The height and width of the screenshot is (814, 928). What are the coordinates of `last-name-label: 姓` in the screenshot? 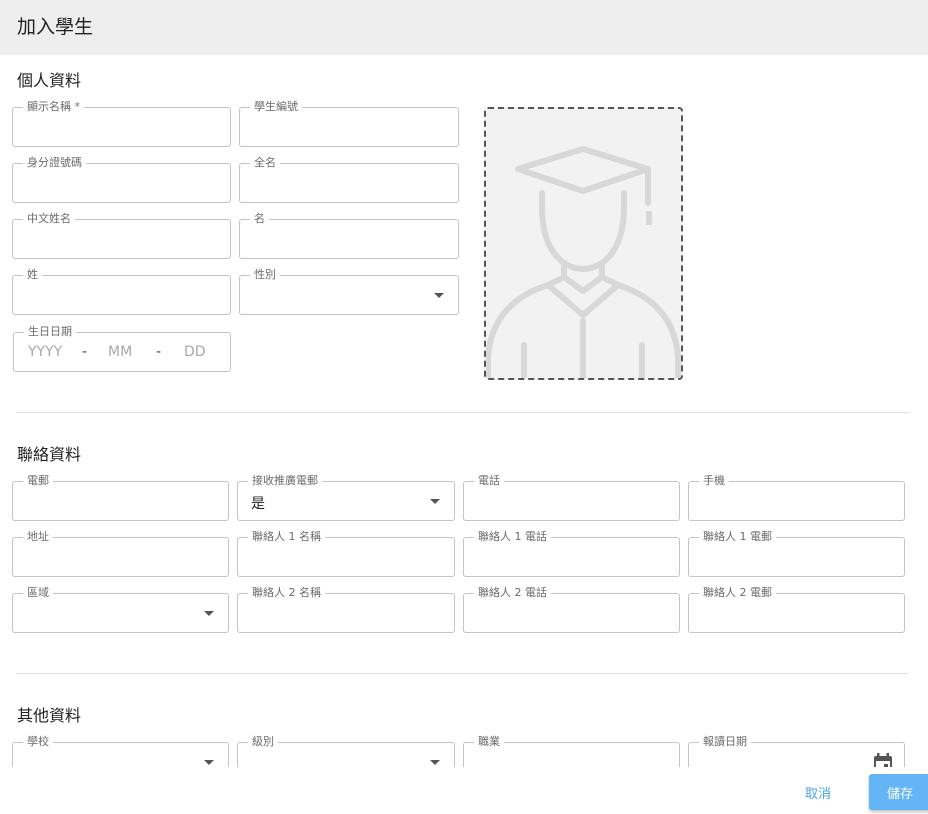 It's located at (32, 275).